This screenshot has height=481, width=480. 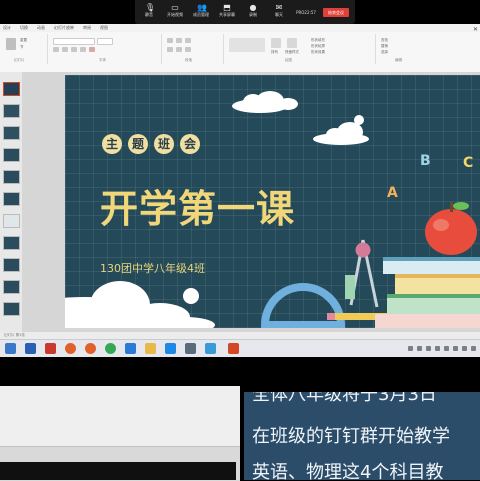 I want to click on font-size-dropdown, so click(x=105, y=41).